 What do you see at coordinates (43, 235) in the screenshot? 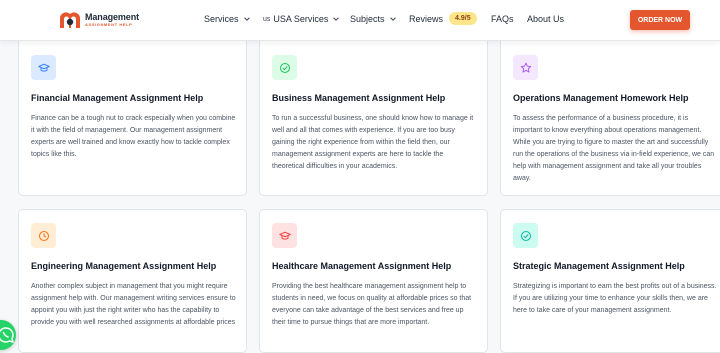
I see `clock-icon` at bounding box center [43, 235].